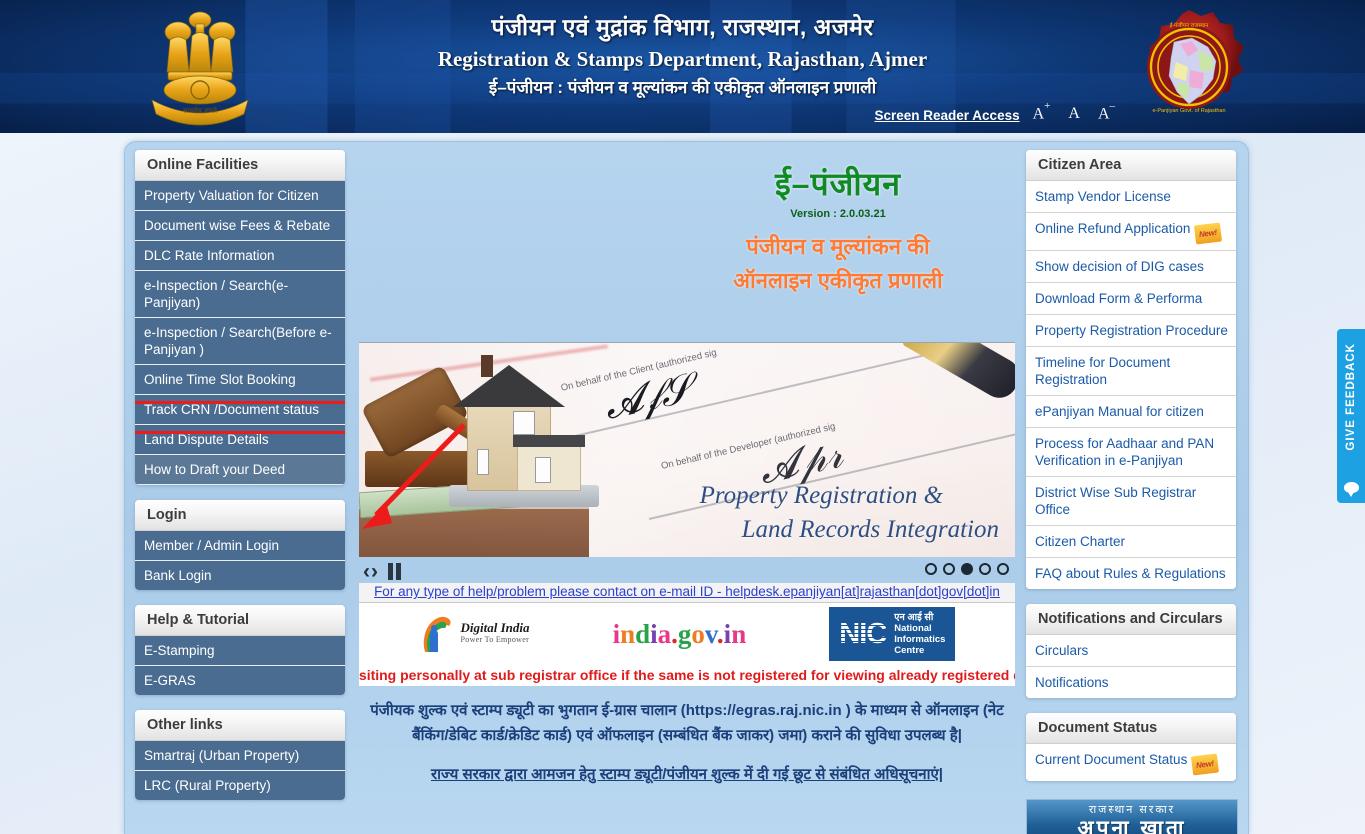  I want to click on sidebar-item-member-admin-login: Member / Admin Login, so click(240, 546).